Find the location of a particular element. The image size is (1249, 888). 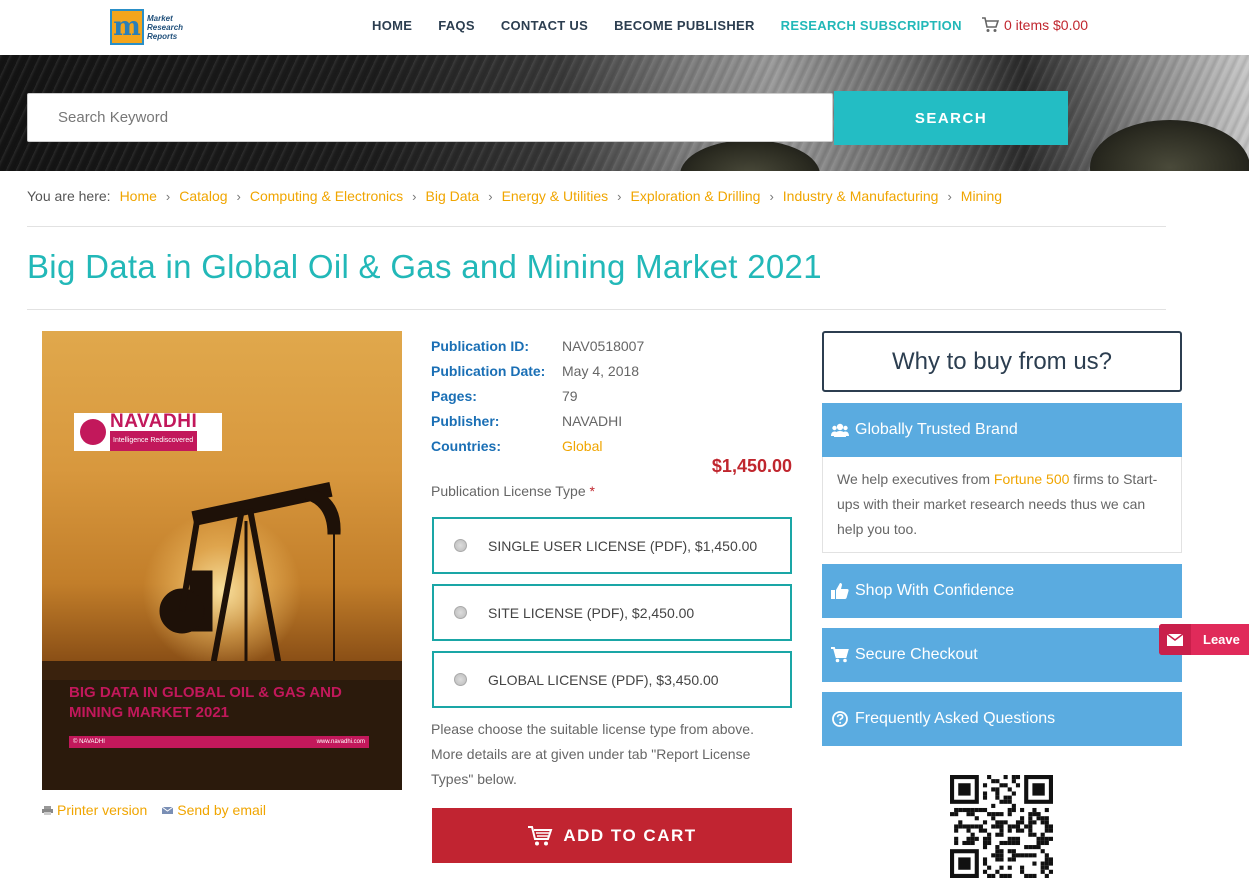

accordion-label: Frequently Asked Questions is located at coordinates (955, 718).